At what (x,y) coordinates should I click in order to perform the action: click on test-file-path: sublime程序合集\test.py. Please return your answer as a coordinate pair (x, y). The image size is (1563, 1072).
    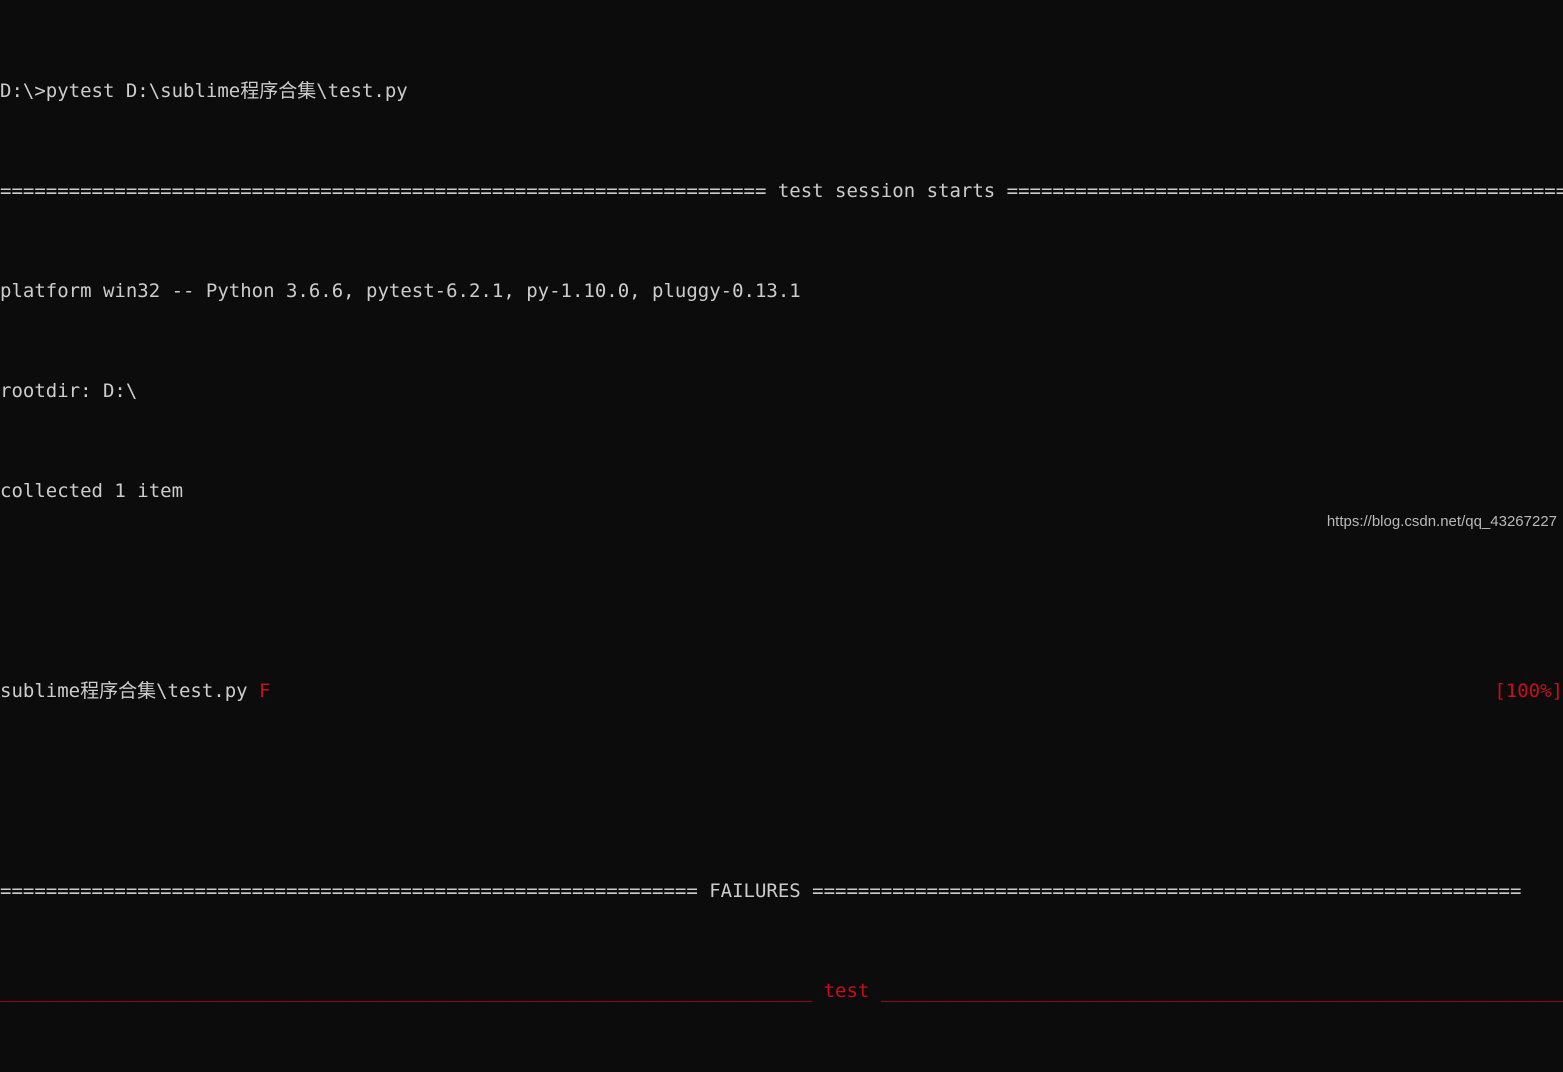
    Looking at the image, I should click on (130, 691).